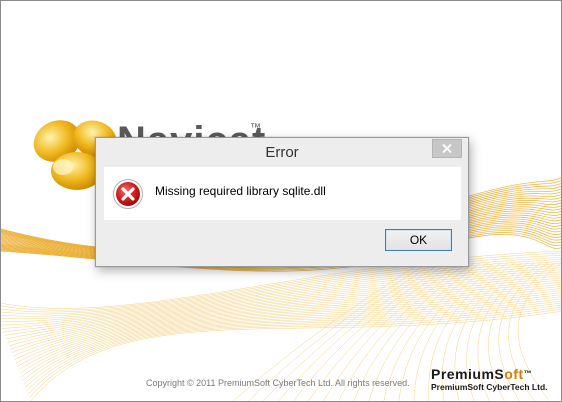 Image resolution: width=562 pixels, height=402 pixels. I want to click on close-button, so click(447, 148).